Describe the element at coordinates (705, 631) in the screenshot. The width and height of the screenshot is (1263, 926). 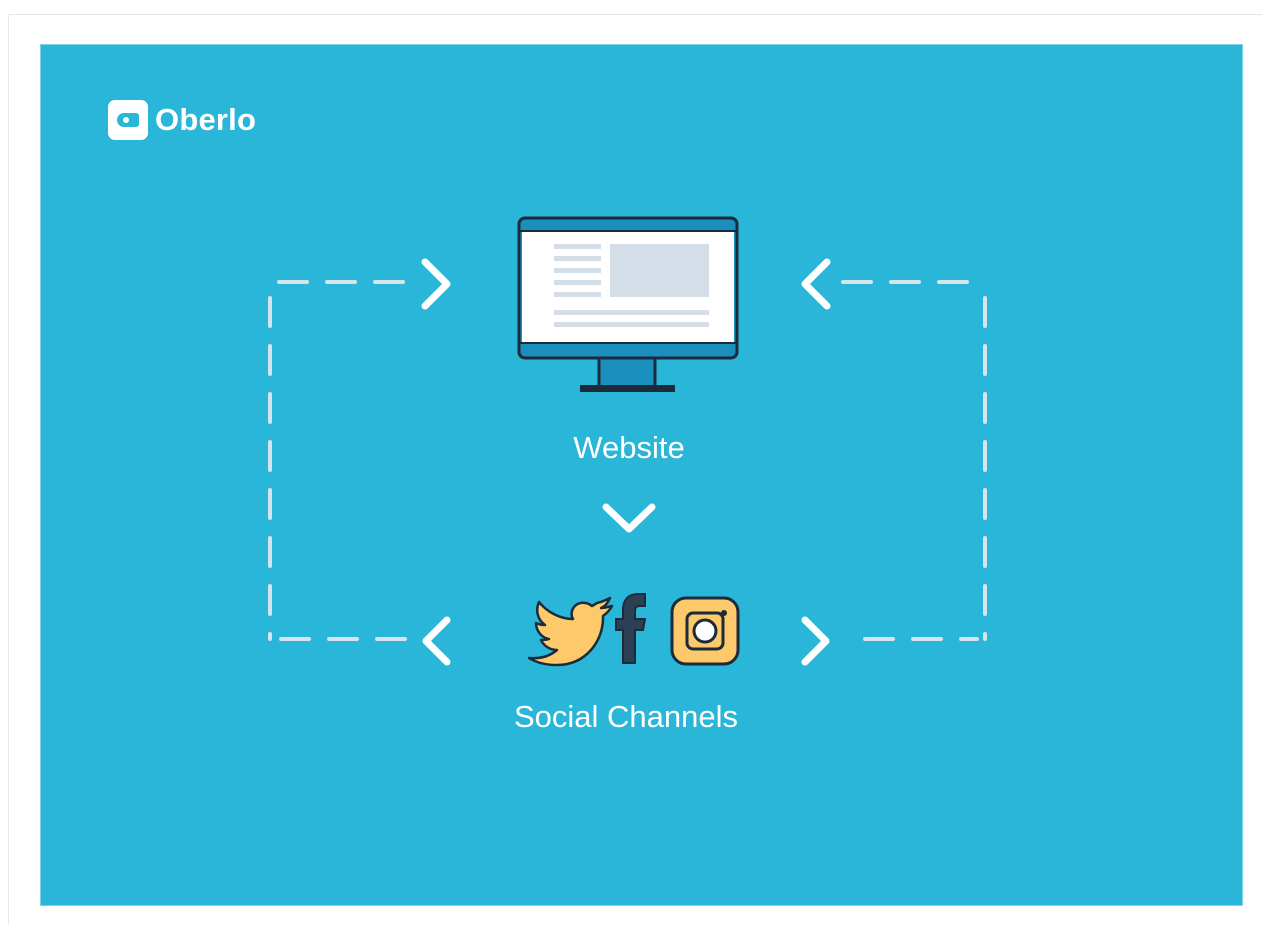
I see `instagram-icon` at that location.